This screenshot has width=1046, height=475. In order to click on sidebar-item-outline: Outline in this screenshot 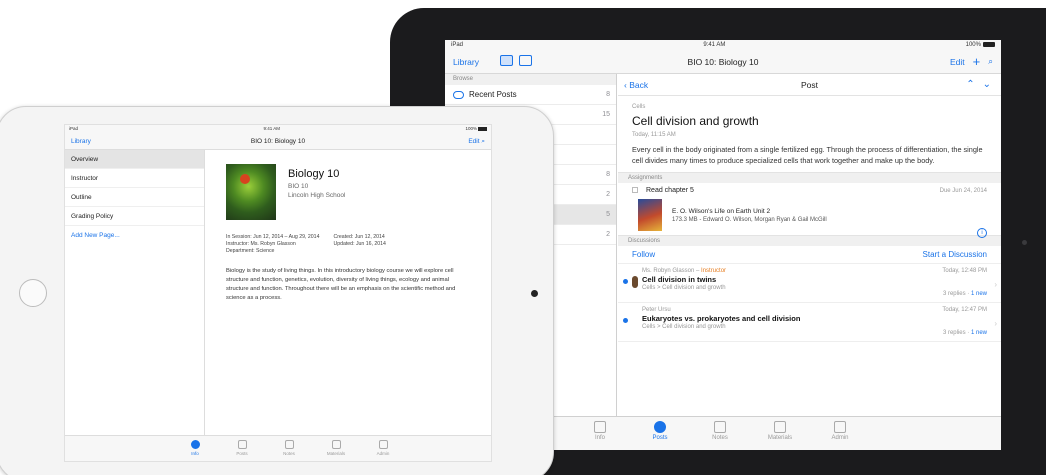, I will do `click(134, 197)`.